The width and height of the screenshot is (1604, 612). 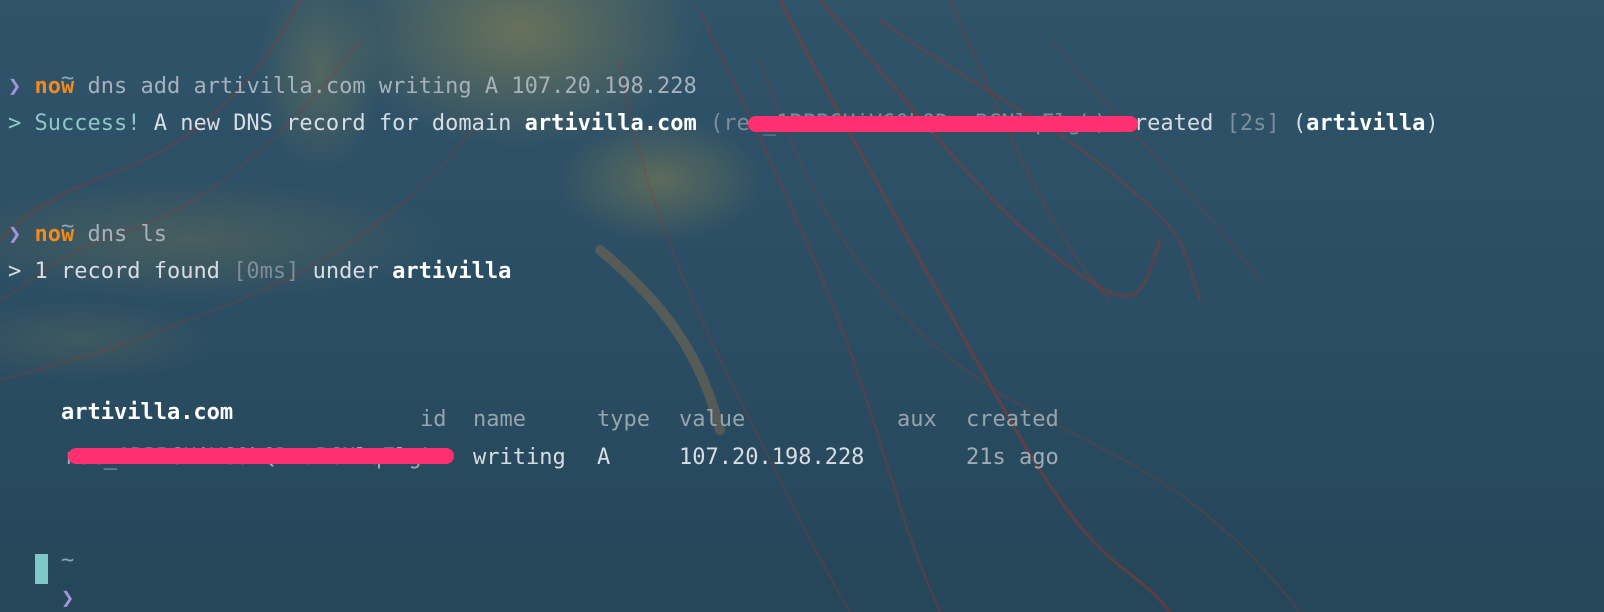 I want to click on record-id-open: (, so click(x=717, y=123).